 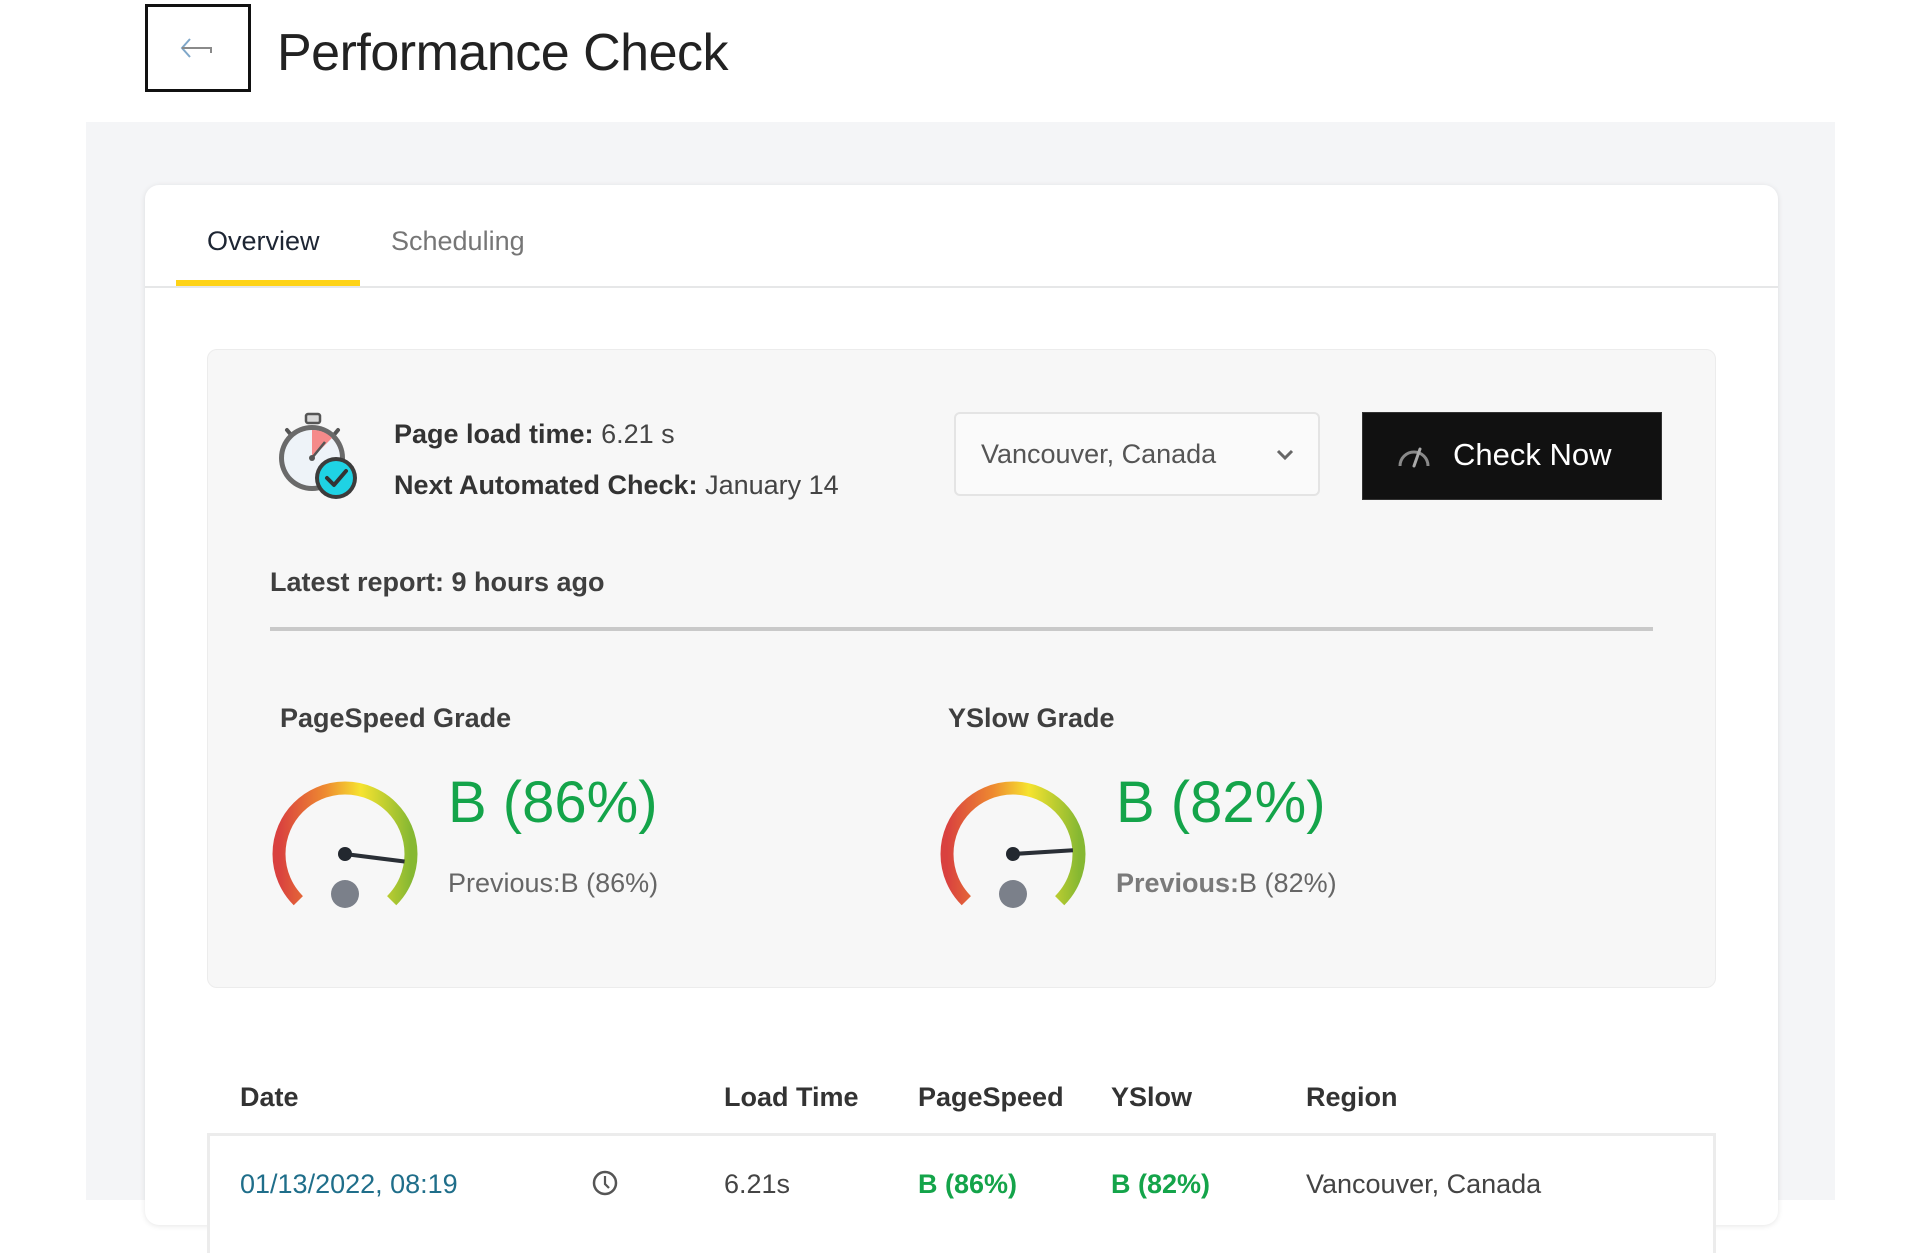 What do you see at coordinates (609, 883) in the screenshot?
I see `previous-value: B (86%)` at bounding box center [609, 883].